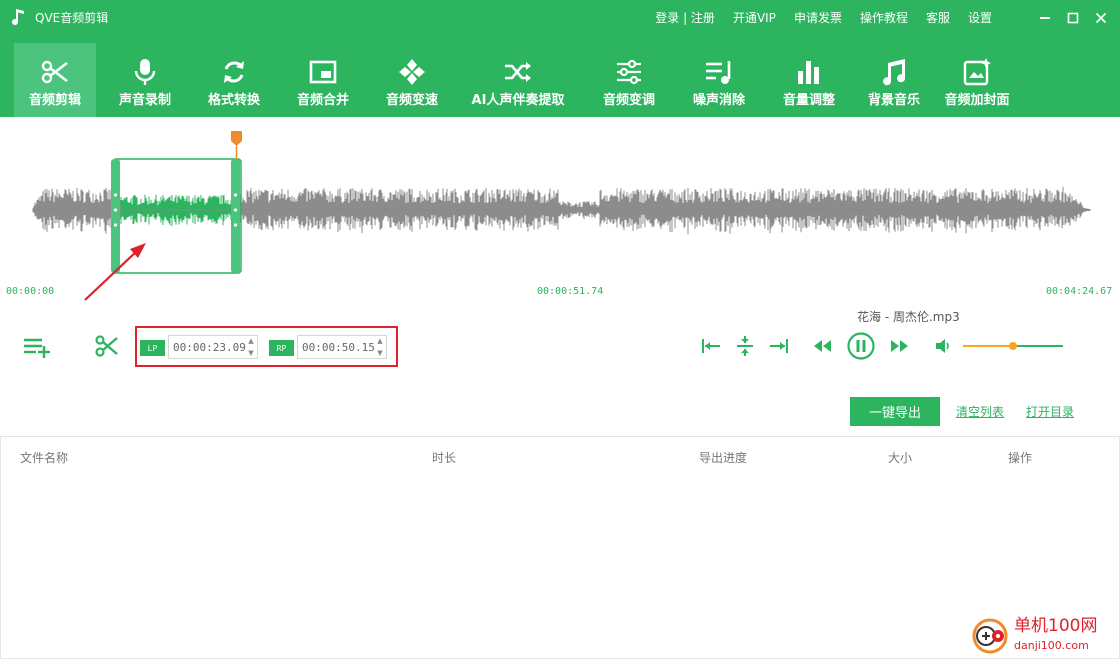 Image resolution: width=1120 pixels, height=659 pixels. I want to click on tab-audio-pitch: 音频变调, so click(629, 80).